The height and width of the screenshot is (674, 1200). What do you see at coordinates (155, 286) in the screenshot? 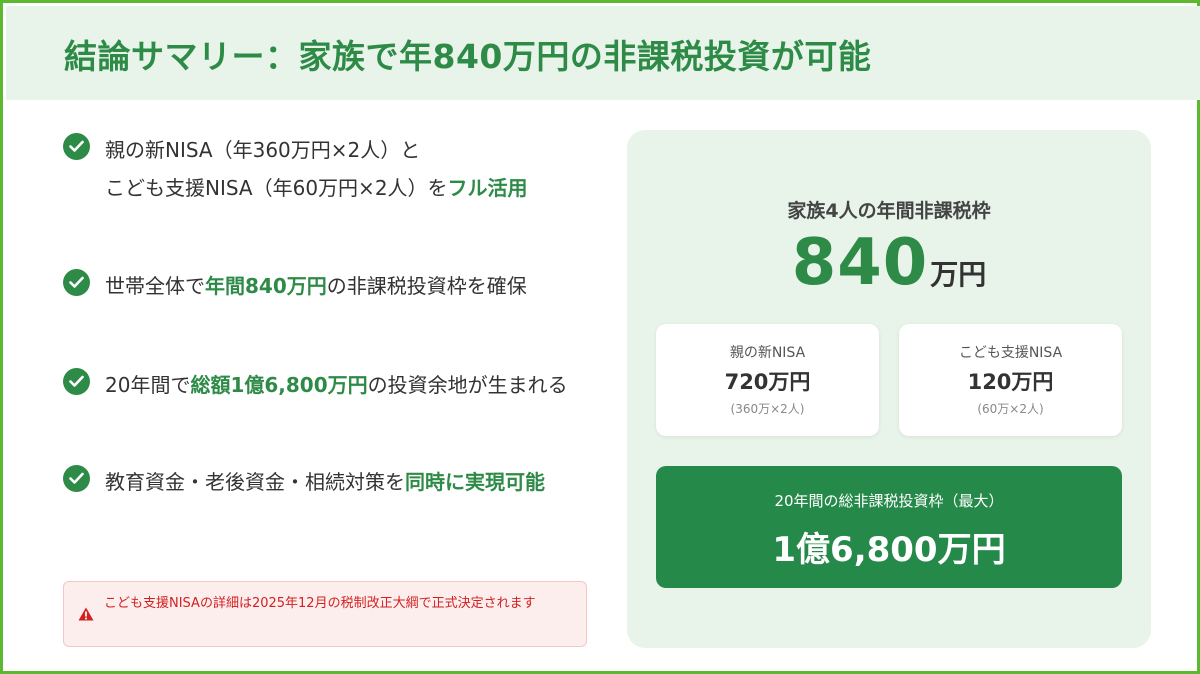
I see `bullet-text-lead: 世帯全体で` at bounding box center [155, 286].